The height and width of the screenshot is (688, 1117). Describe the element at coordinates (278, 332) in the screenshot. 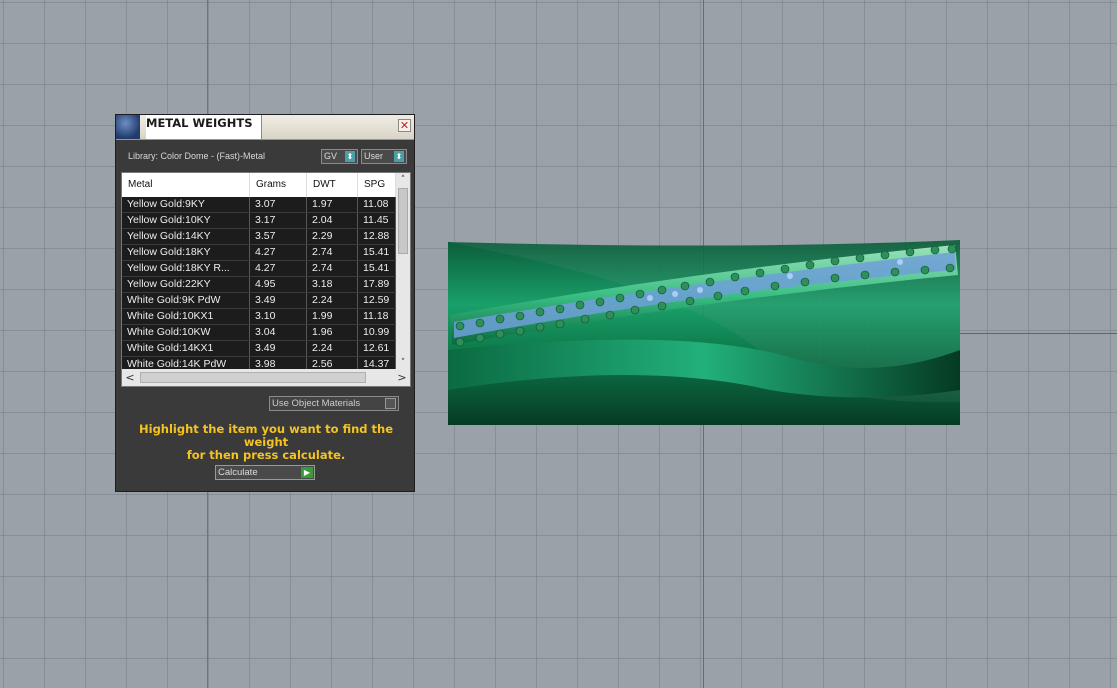

I see `table-cell: 3.04` at that location.